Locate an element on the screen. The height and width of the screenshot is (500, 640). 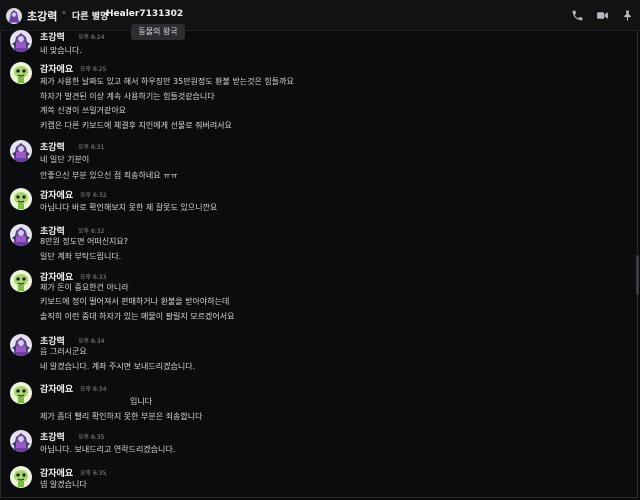
dm-header: 초강력 • 다른 별명 Healer7131302 is located at coordinates (320, 15).